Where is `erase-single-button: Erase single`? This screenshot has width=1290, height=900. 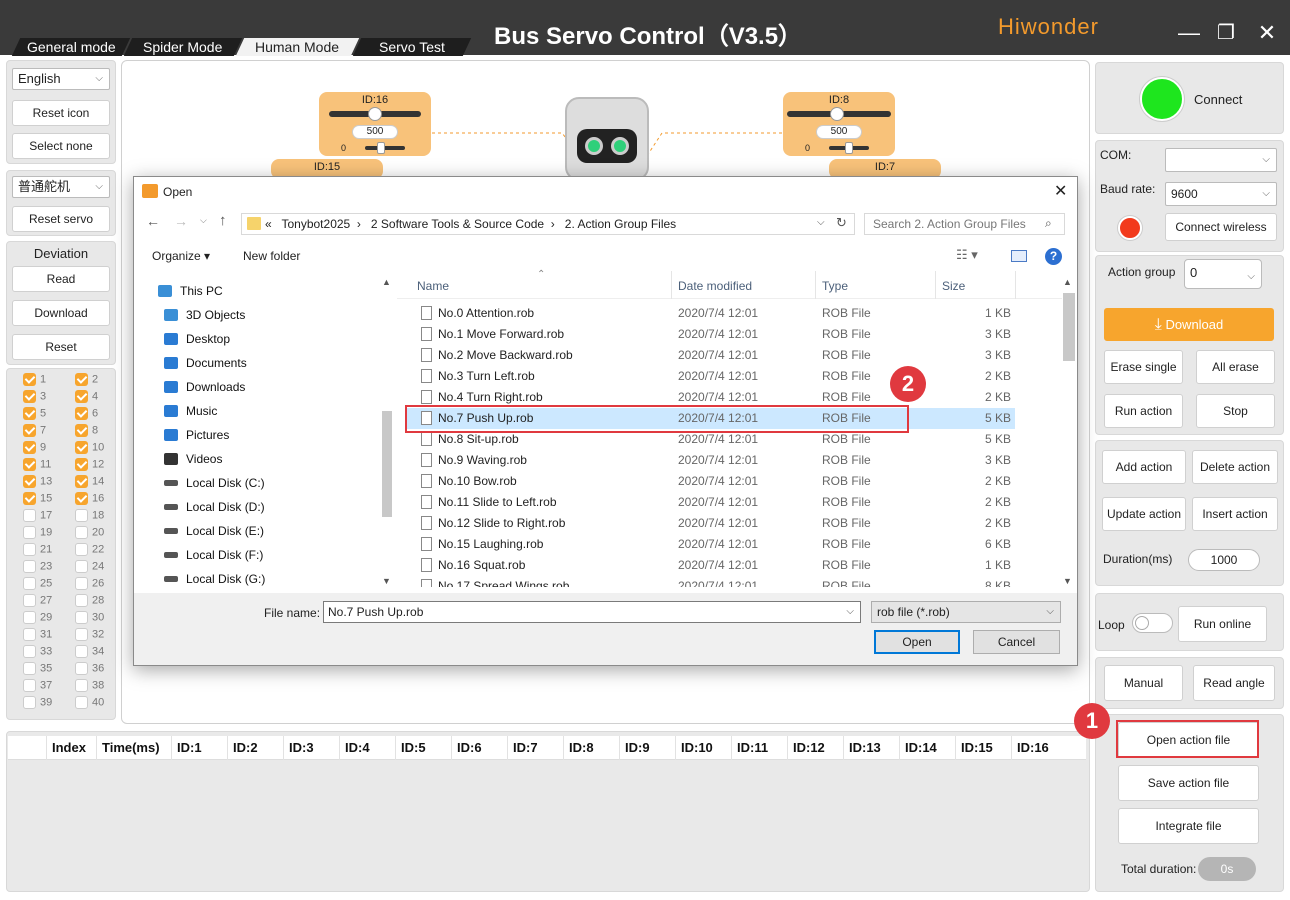 erase-single-button: Erase single is located at coordinates (1143, 367).